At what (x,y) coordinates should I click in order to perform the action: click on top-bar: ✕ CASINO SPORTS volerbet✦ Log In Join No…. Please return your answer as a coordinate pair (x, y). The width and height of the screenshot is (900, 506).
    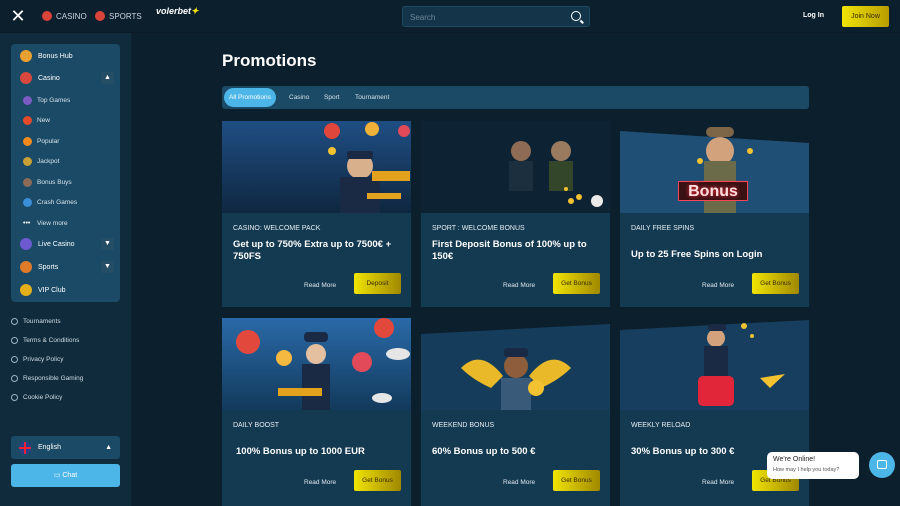
    Looking at the image, I should click on (450, 16).